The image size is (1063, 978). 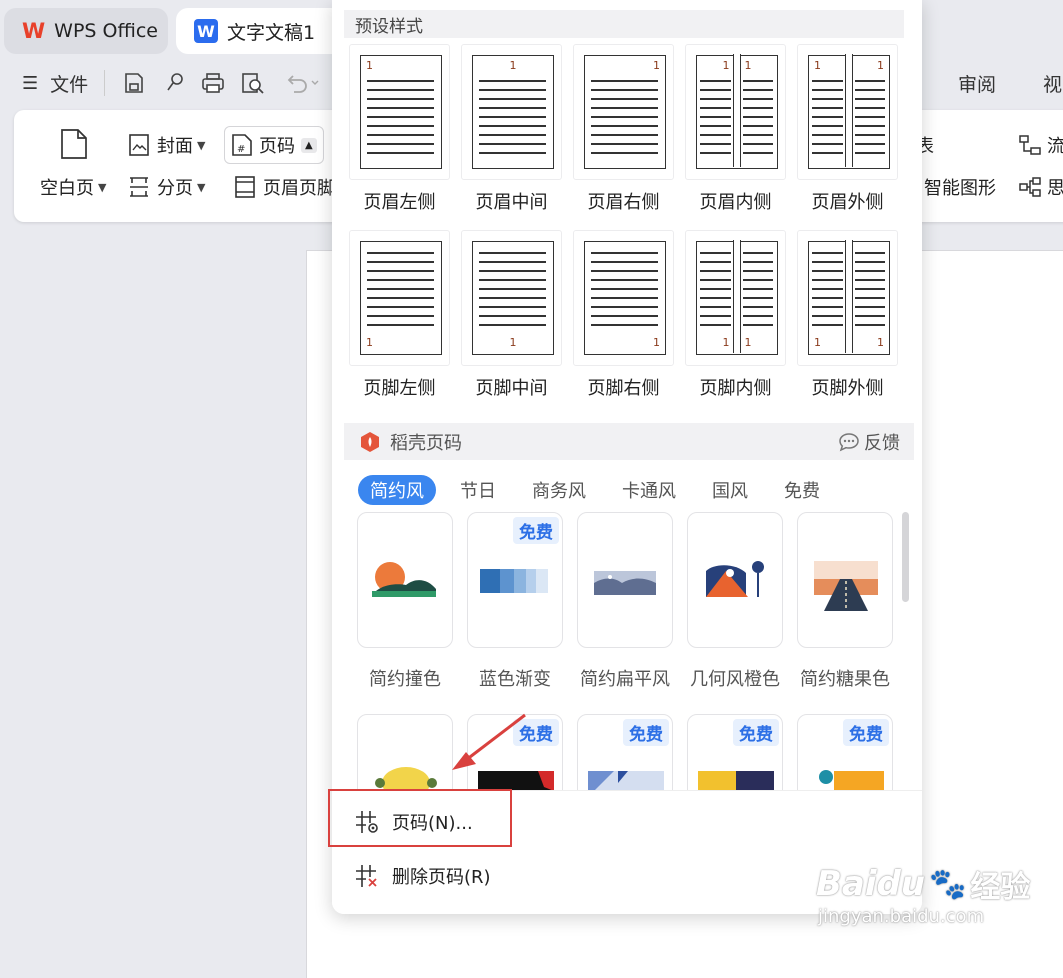 What do you see at coordinates (847, 298) in the screenshot?
I see `preset-footer-outside: 11` at bounding box center [847, 298].